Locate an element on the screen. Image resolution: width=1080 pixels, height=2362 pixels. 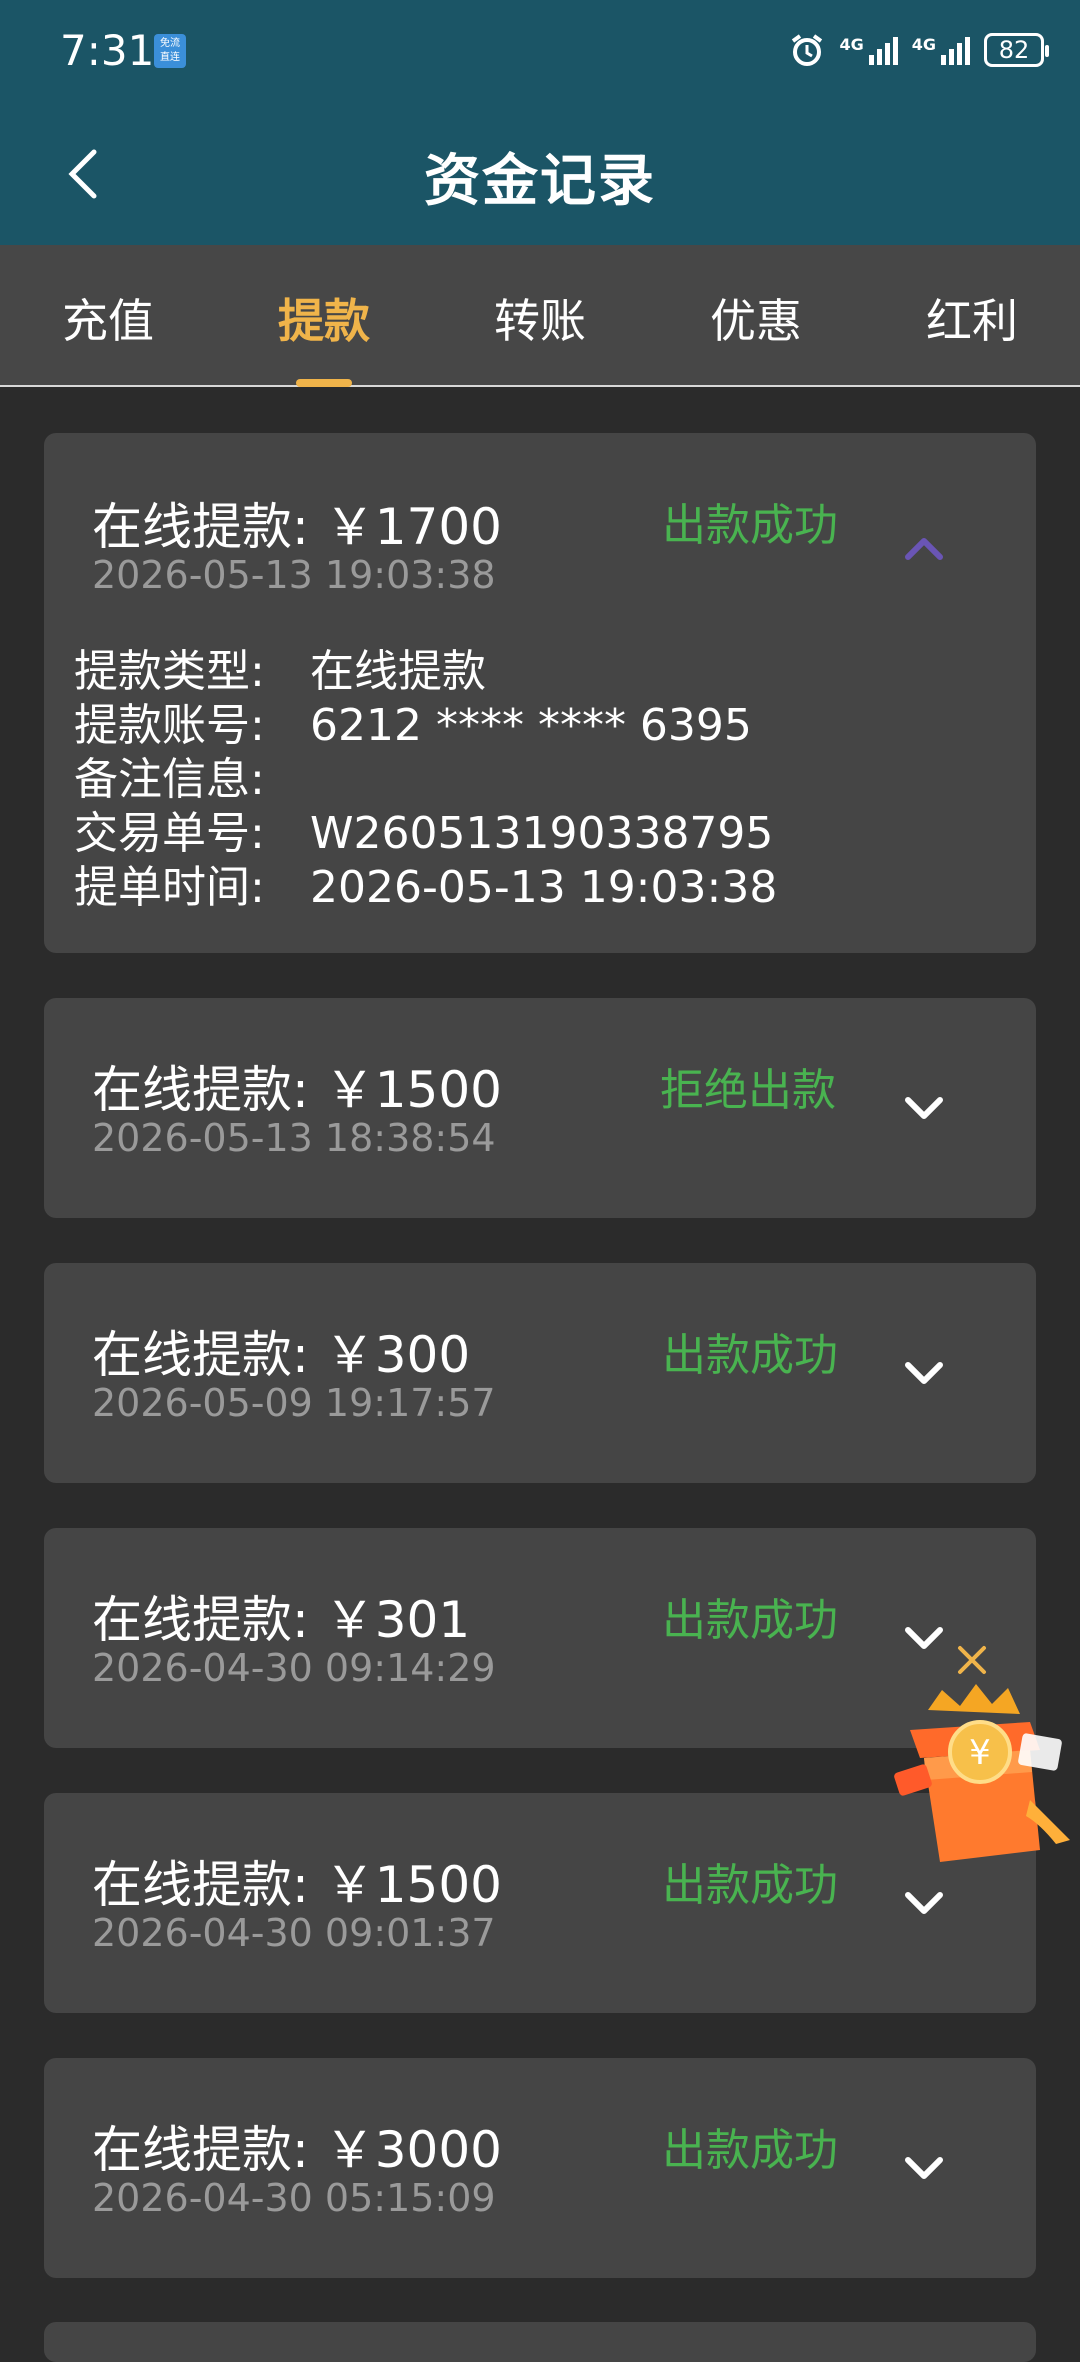
data-saver-badge: 免流 直连 is located at coordinates (170, 51).